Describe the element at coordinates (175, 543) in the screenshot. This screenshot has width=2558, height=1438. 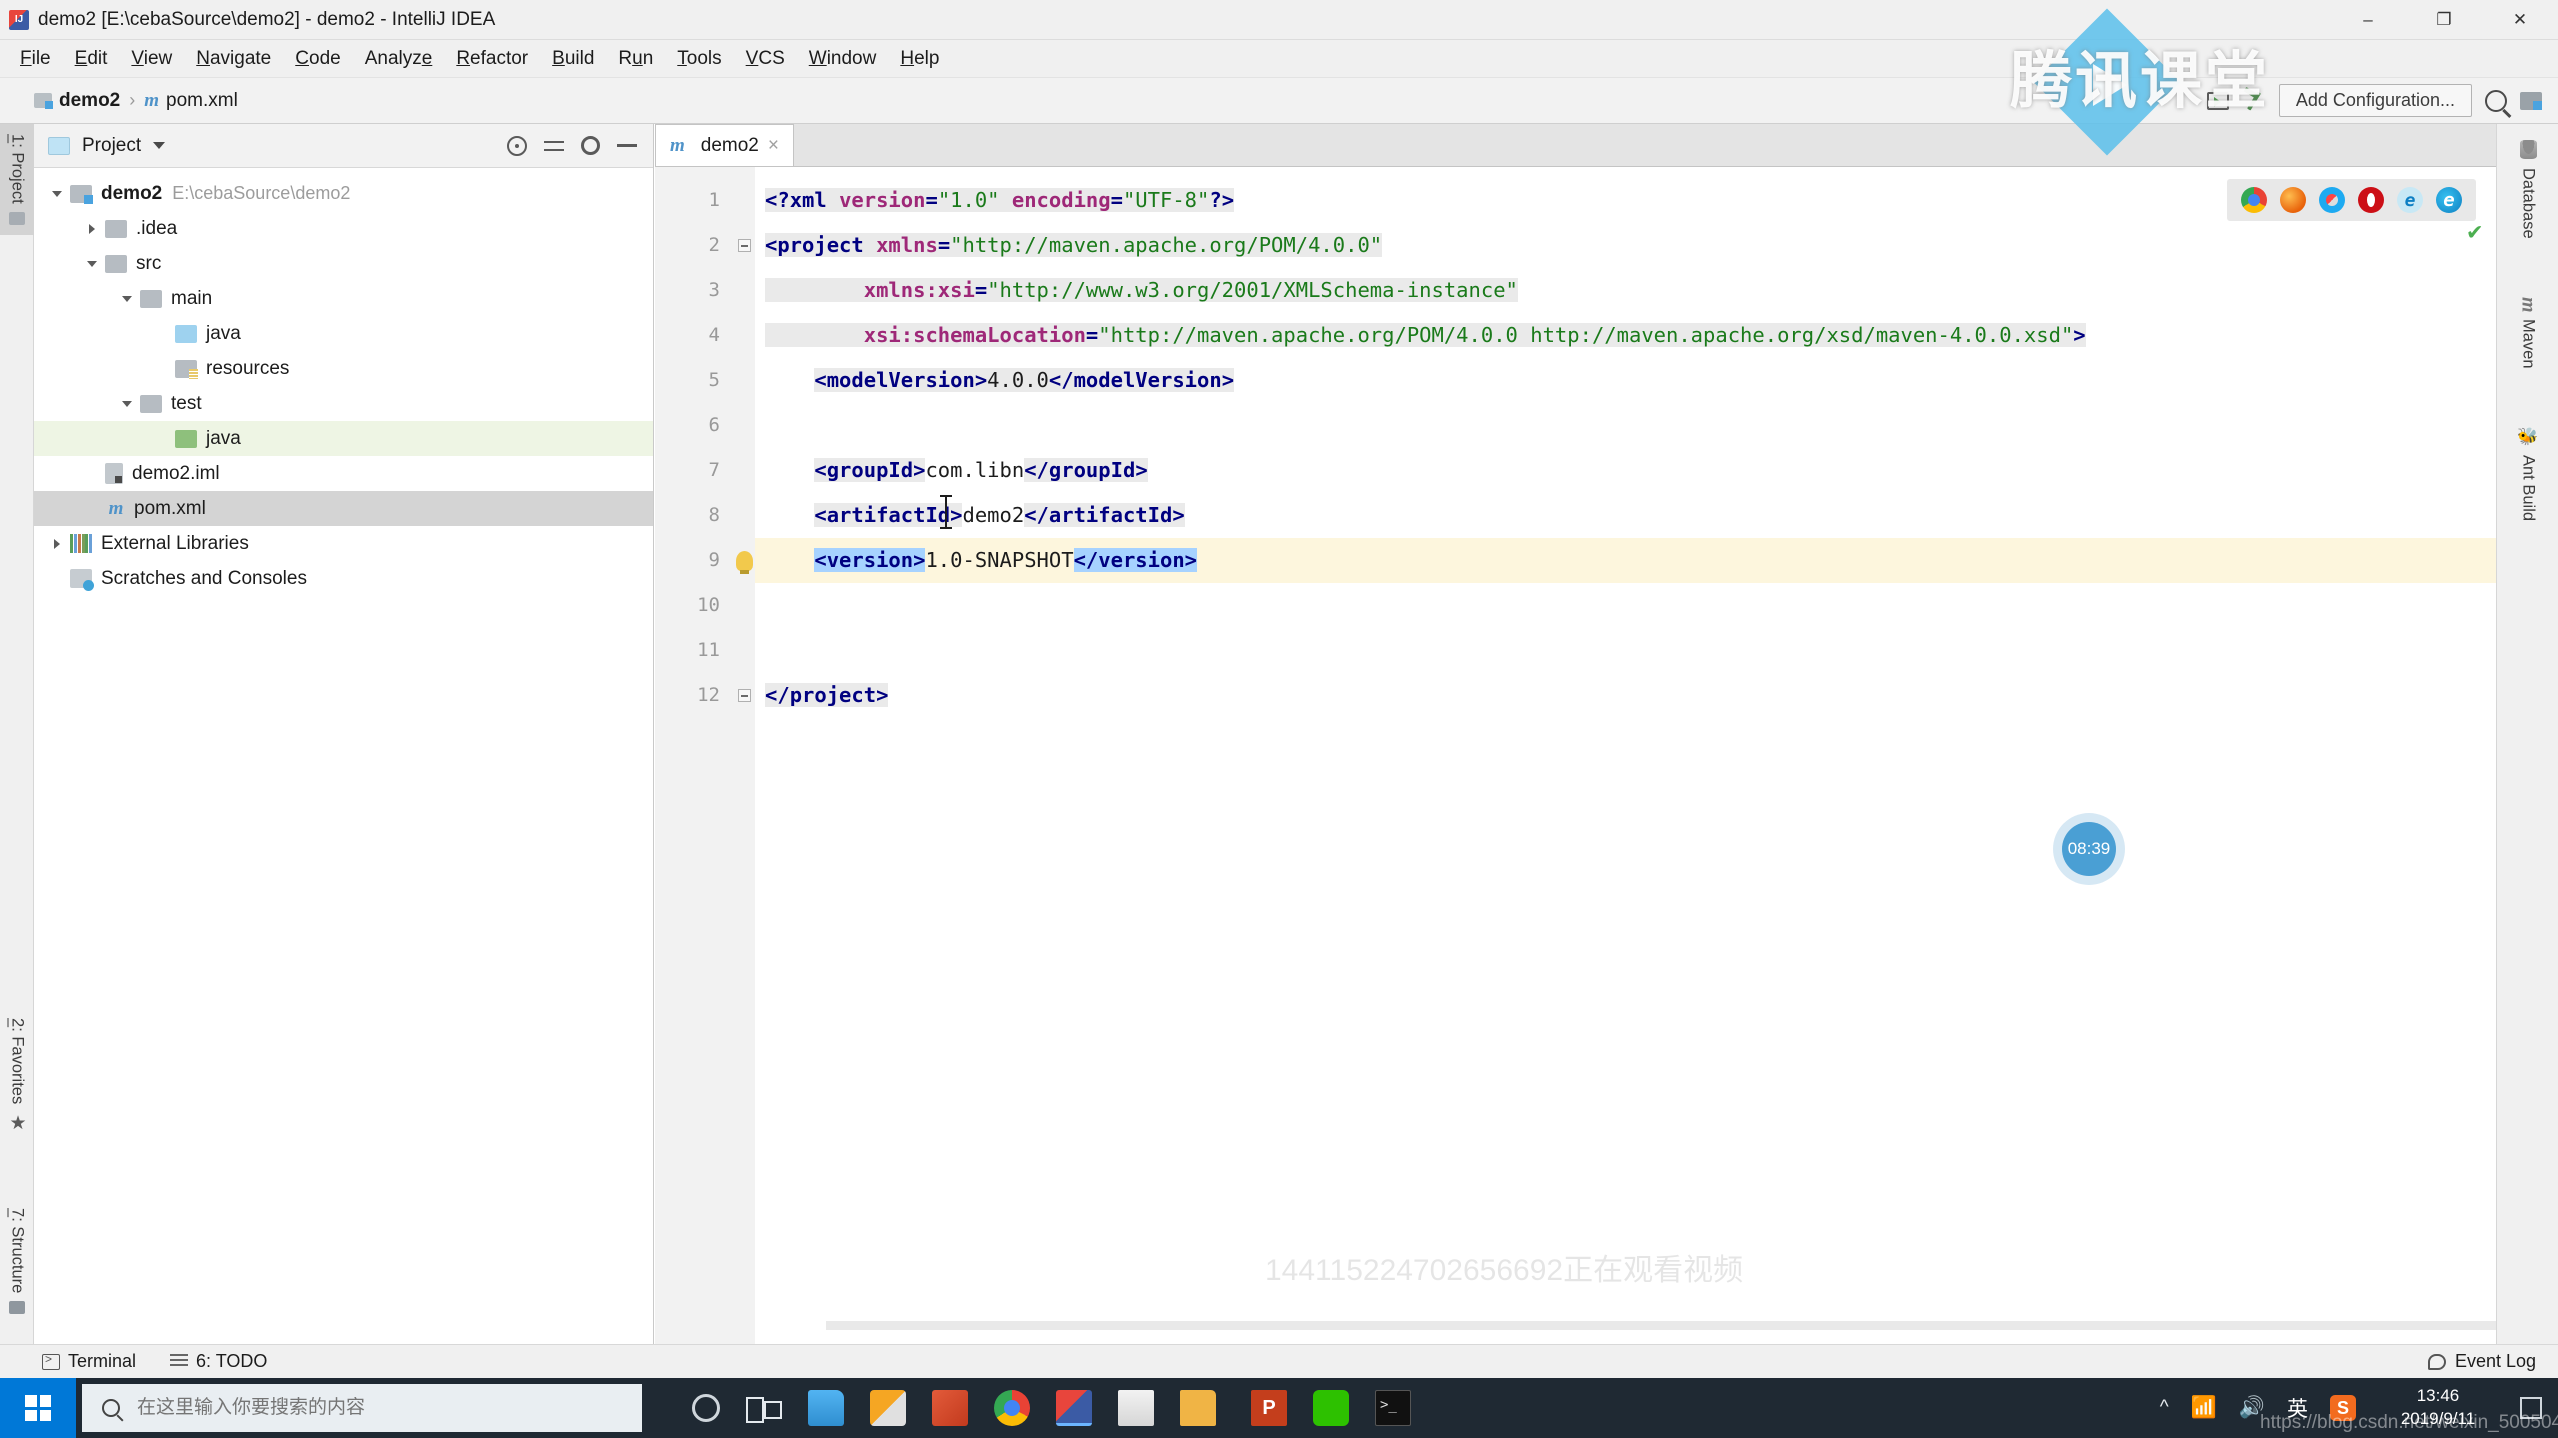
I see `tree-item-label: External Libraries` at that location.